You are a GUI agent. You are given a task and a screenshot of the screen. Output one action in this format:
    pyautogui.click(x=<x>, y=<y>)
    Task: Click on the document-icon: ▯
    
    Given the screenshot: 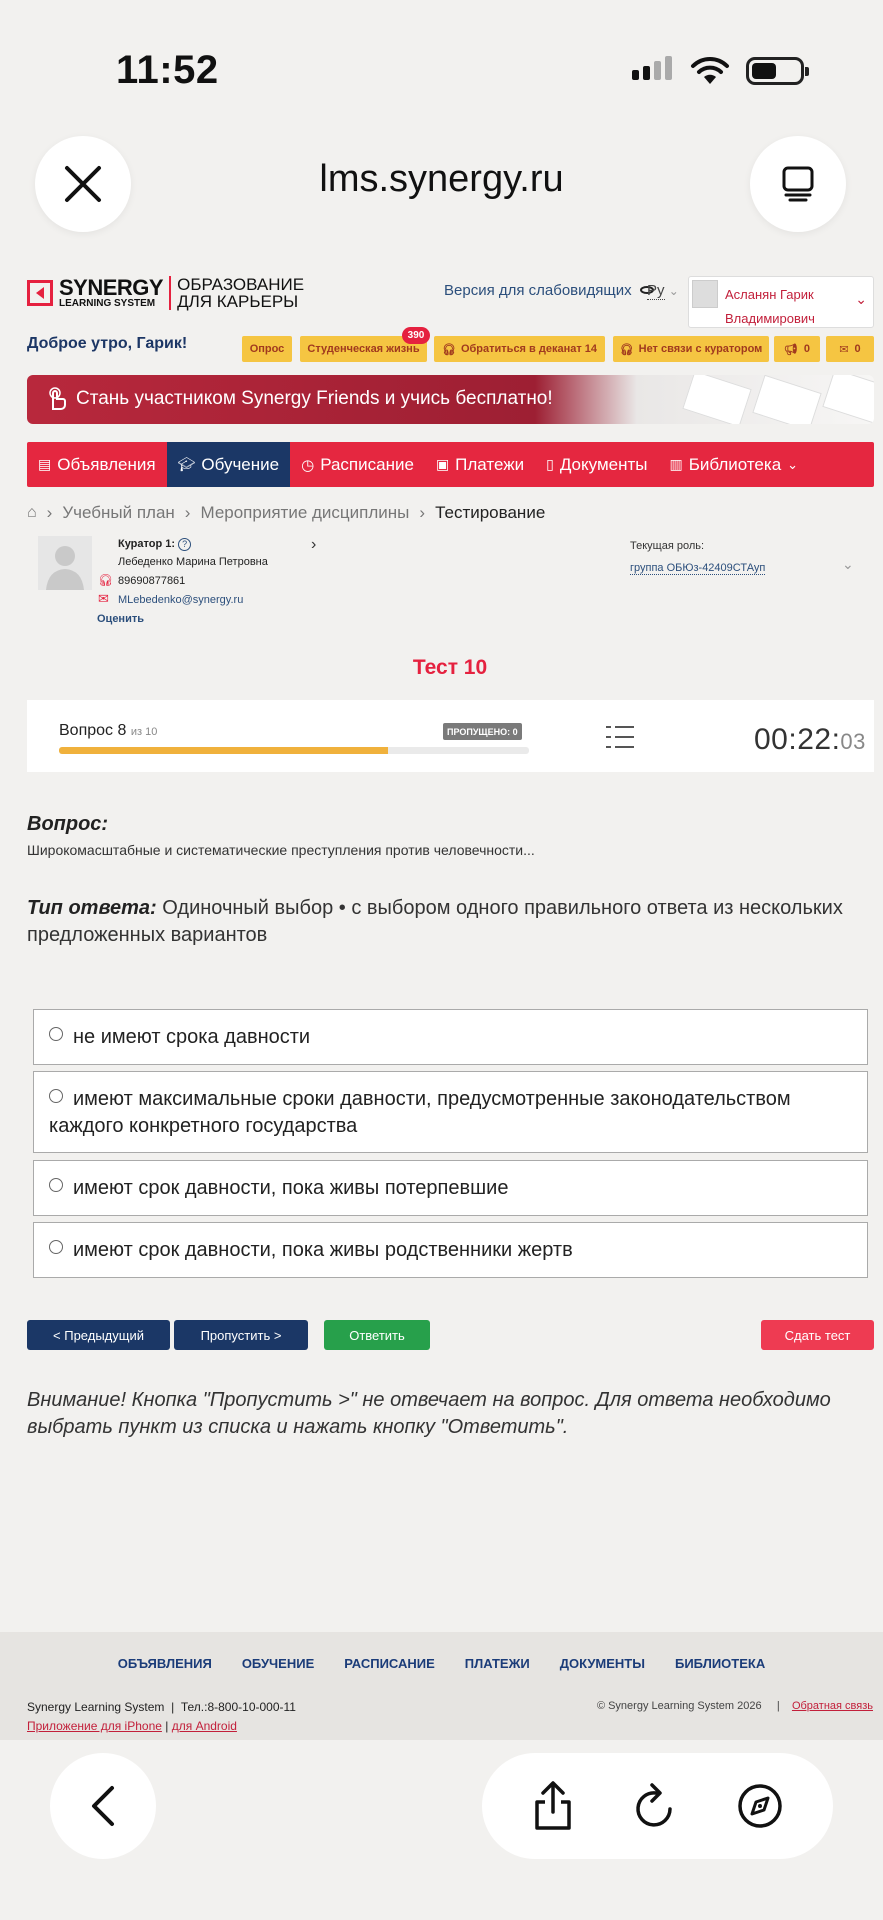 What is the action you would take?
    pyautogui.click(x=550, y=464)
    